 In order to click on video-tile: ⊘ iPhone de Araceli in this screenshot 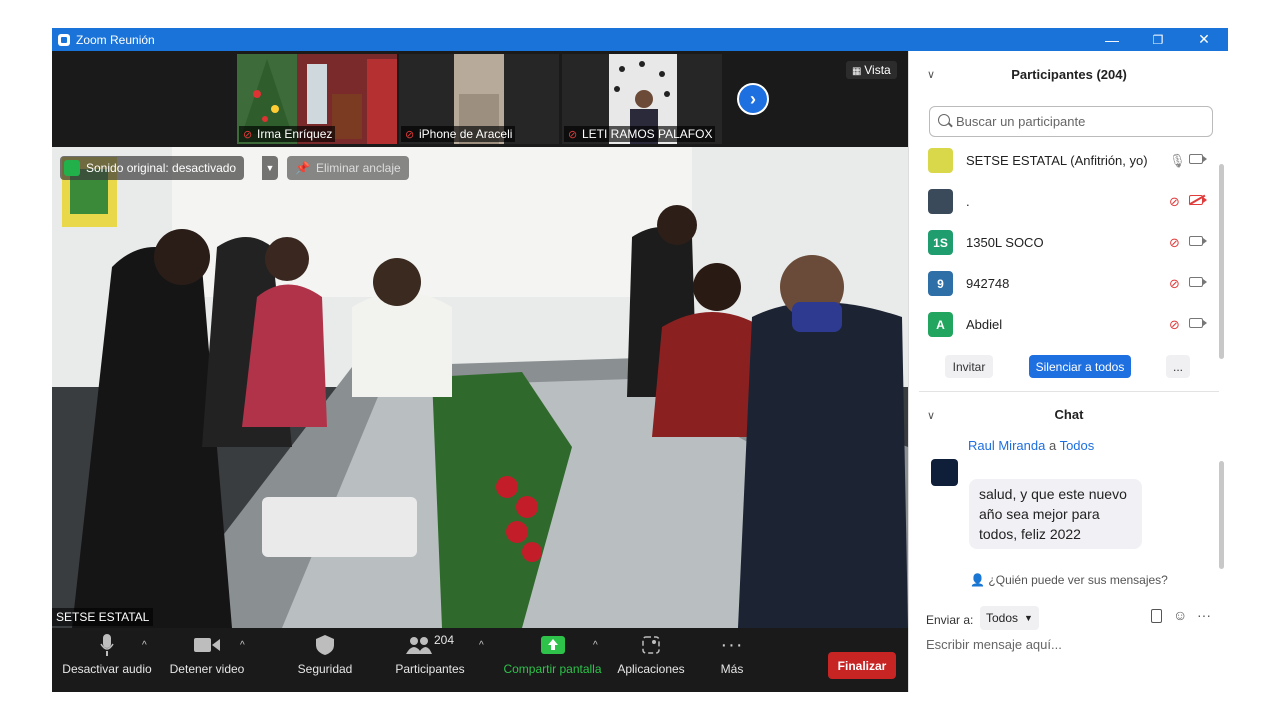, I will do `click(479, 99)`.